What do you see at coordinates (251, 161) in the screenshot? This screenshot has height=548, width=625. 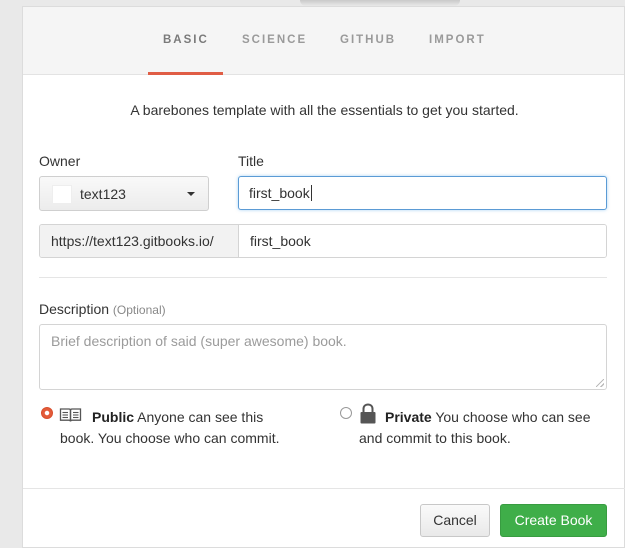 I see `title-label: Title` at bounding box center [251, 161].